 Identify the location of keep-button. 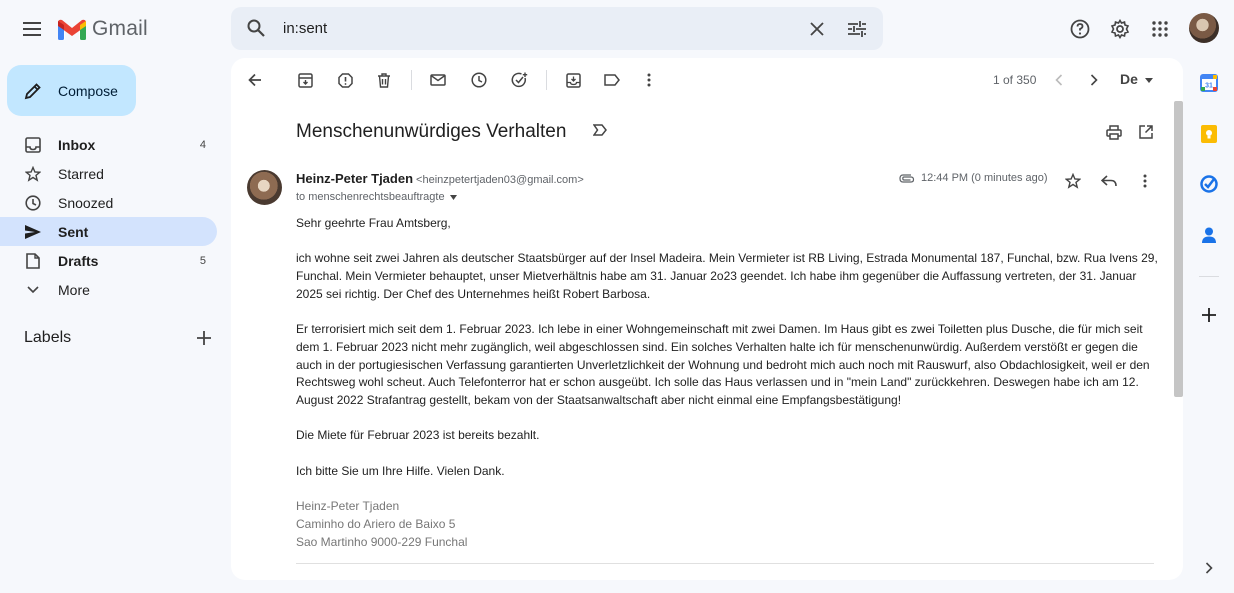
(1209, 134).